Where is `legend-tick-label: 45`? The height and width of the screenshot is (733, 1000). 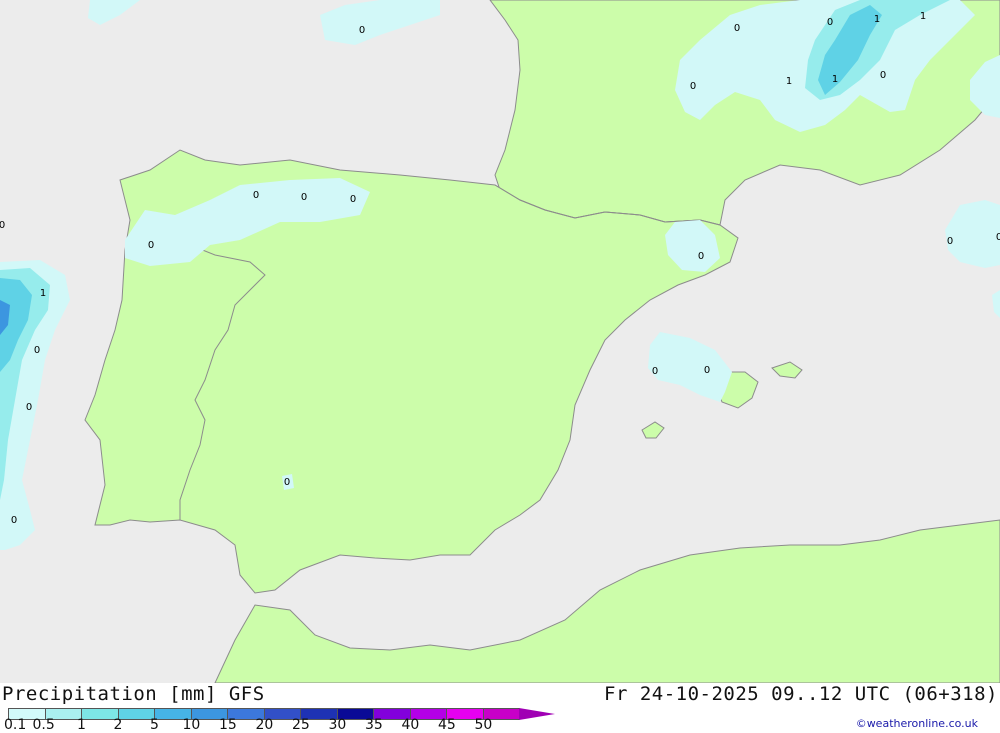 legend-tick-label: 45 is located at coordinates (447, 725).